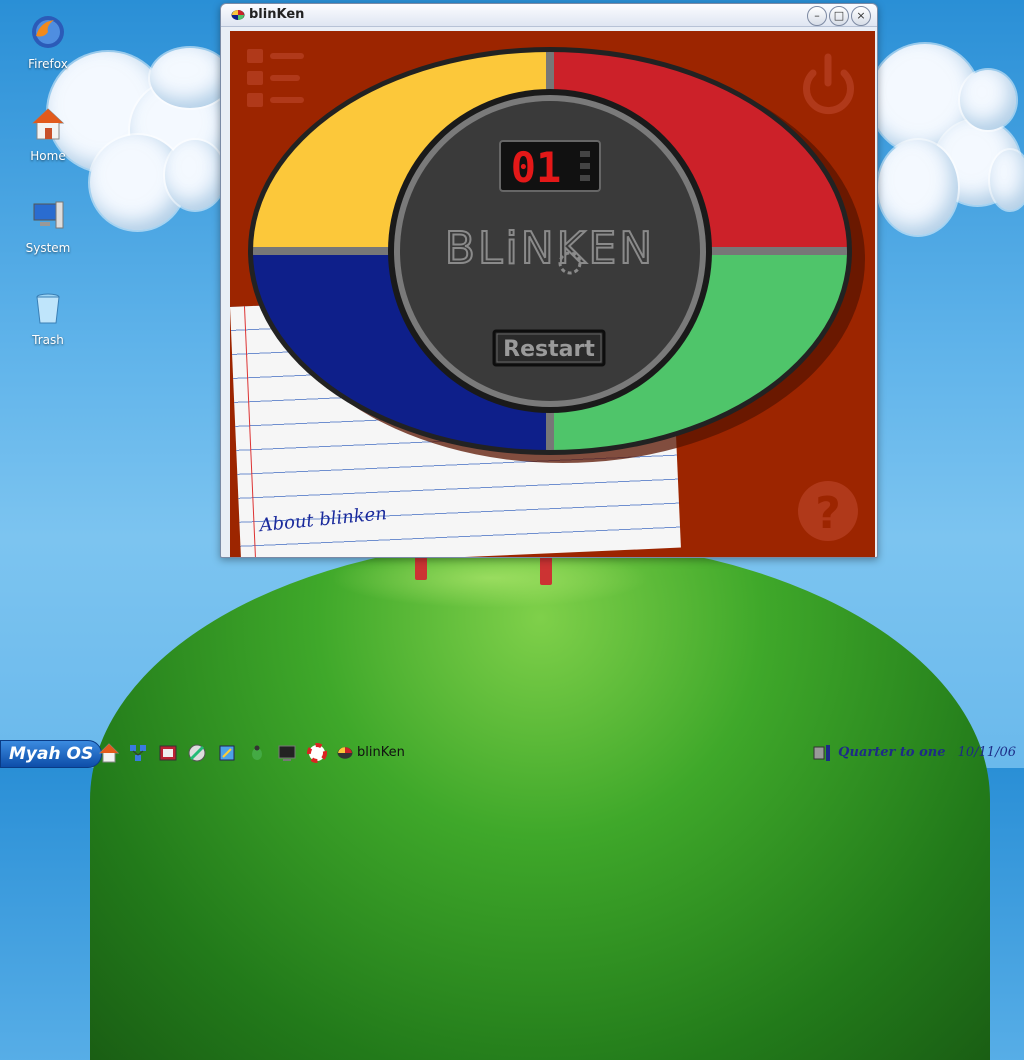 This screenshot has width=1024, height=1060. I want to click on start-button: Myah OS, so click(51, 754).